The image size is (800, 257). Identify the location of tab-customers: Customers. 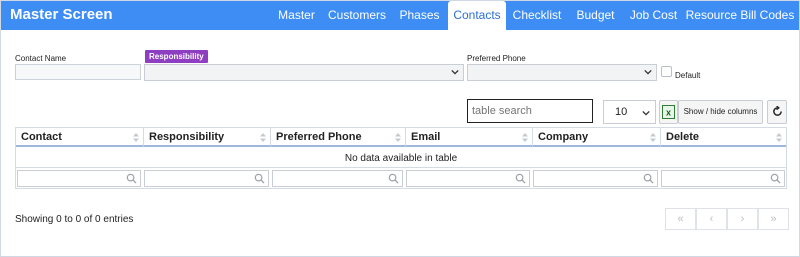
(357, 15).